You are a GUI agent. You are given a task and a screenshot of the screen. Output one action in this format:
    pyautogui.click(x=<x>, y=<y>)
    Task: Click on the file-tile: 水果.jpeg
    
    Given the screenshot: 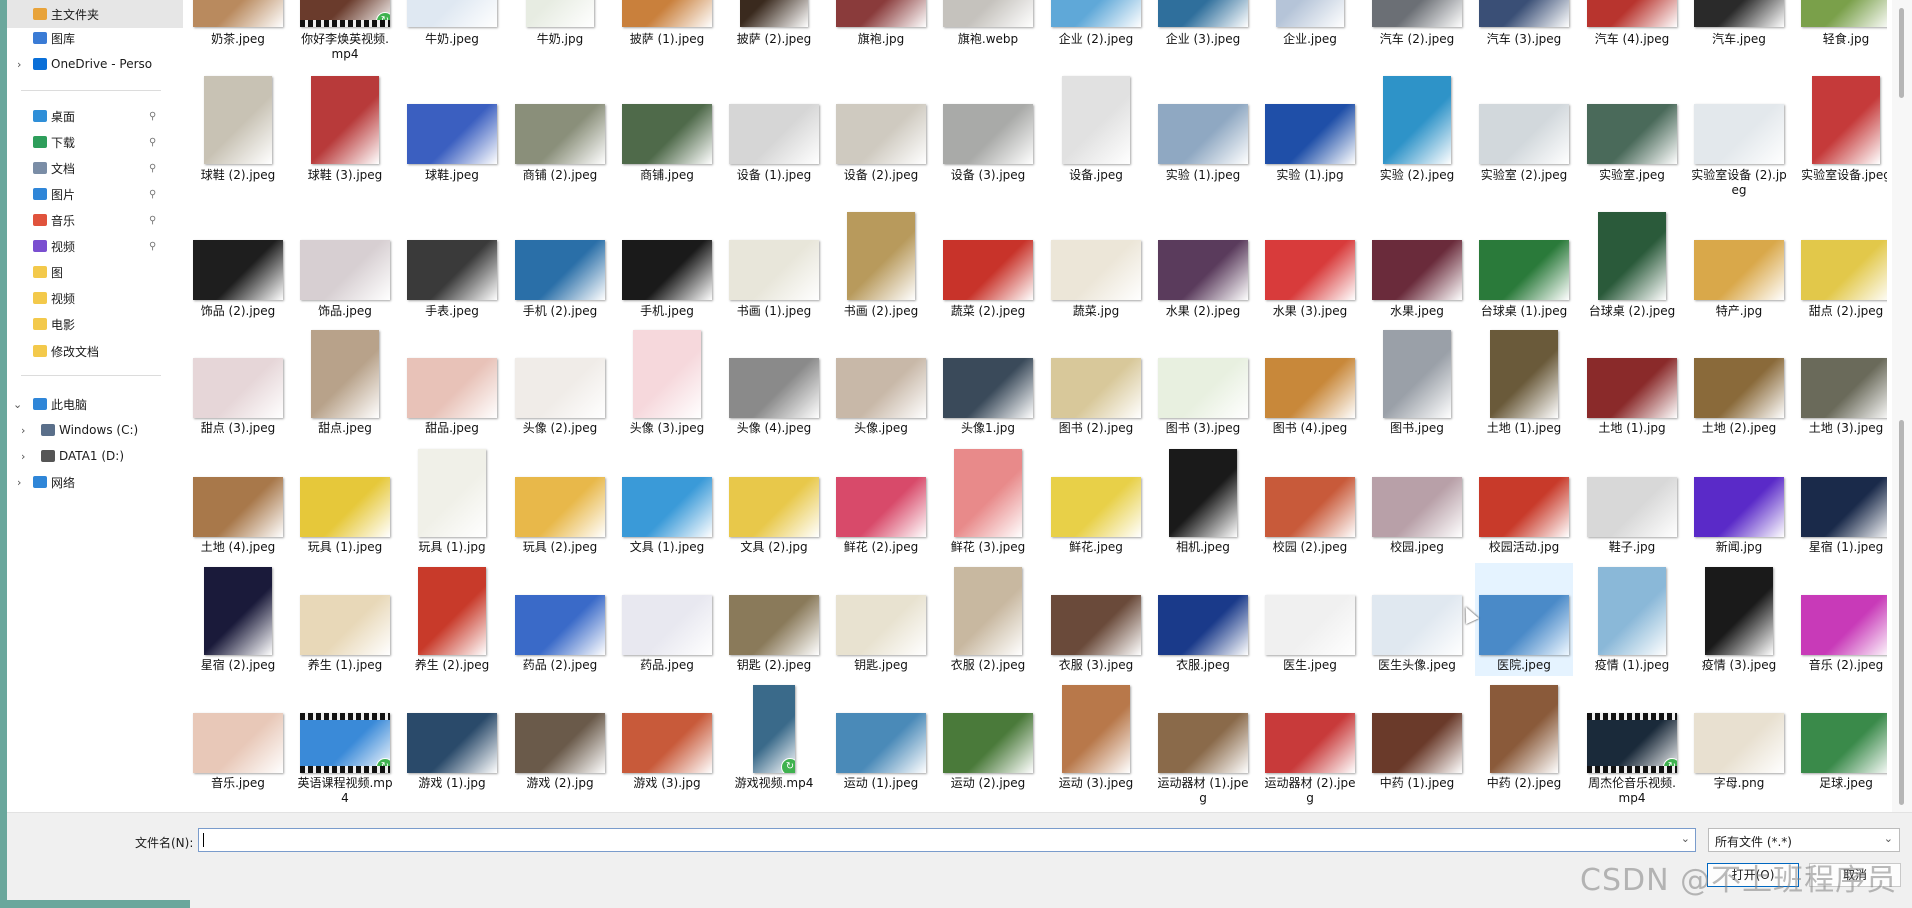 What is the action you would take?
    pyautogui.click(x=1417, y=265)
    